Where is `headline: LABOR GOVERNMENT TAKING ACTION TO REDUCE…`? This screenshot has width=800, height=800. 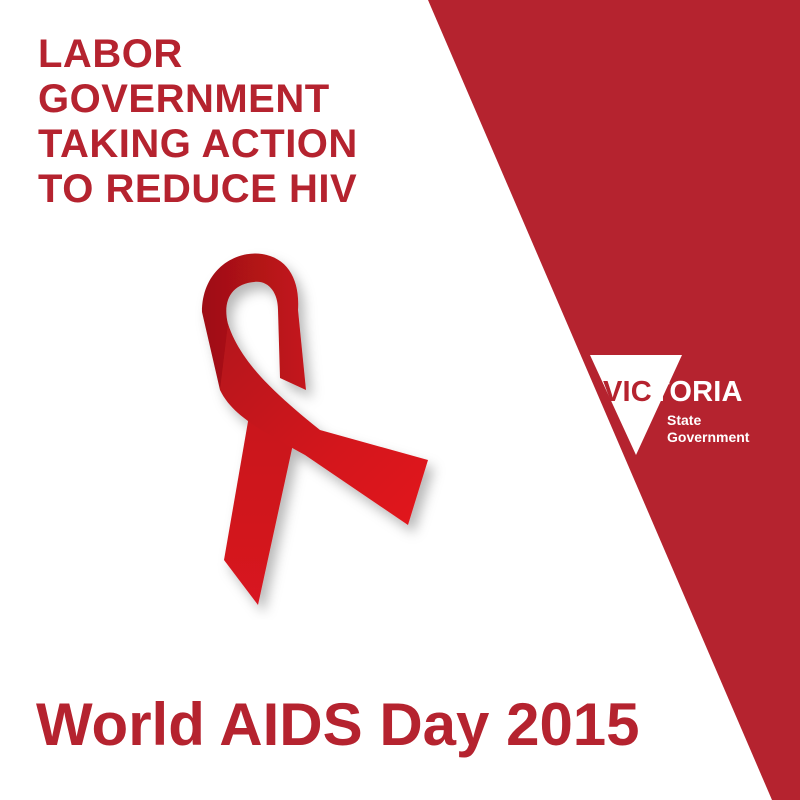 headline: LABOR GOVERNMENT TAKING ACTION TO REDUCE… is located at coordinates (198, 122).